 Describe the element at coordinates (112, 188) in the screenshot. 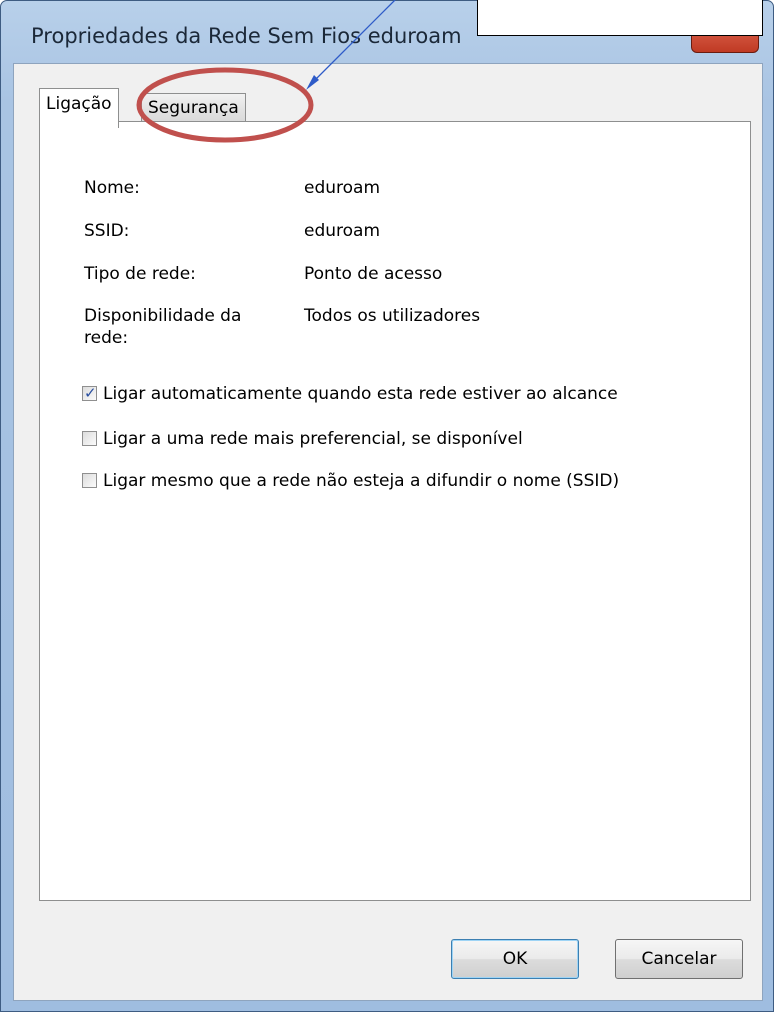

I see `name-label: Nome:` at that location.